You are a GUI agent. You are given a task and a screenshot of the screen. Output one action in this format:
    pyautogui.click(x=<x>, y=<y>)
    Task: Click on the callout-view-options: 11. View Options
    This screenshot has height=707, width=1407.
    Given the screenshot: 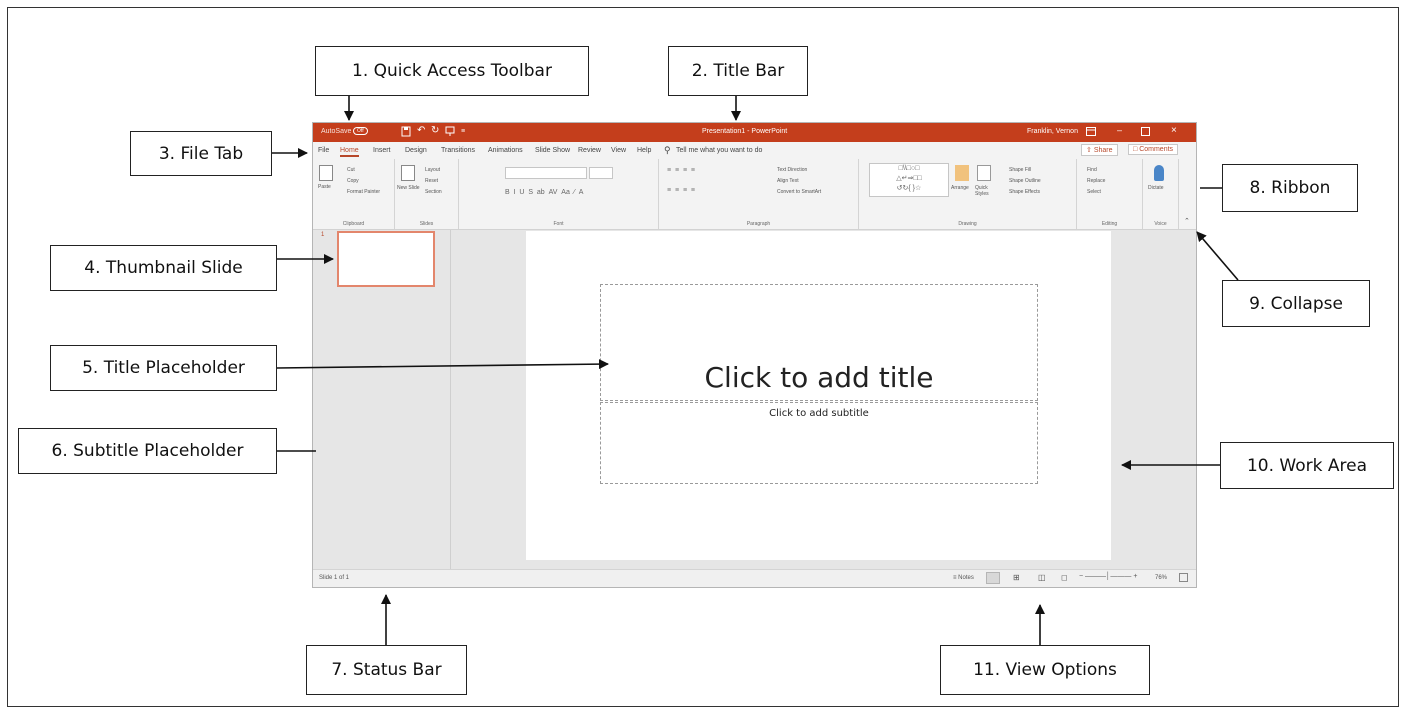 What is the action you would take?
    pyautogui.click(x=1045, y=670)
    